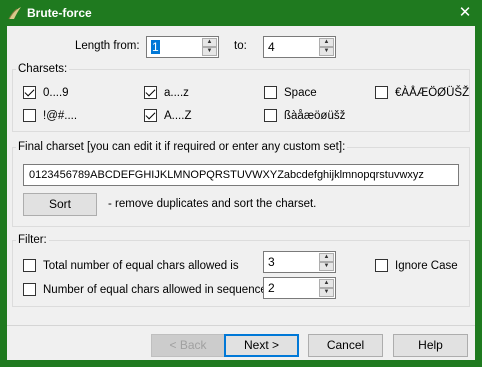 The image size is (482, 367). Describe the element at coordinates (32, 240) in the screenshot. I see `filter-group-title: Filter:` at that location.